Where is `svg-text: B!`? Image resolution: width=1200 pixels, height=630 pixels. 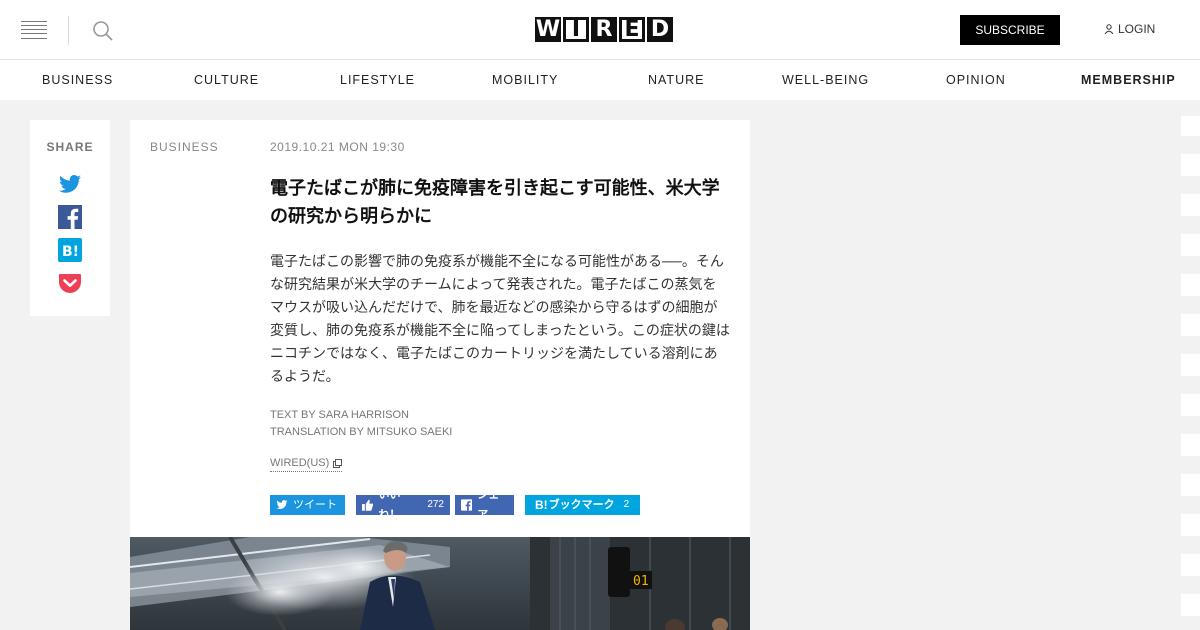 svg-text: B! is located at coordinates (70, 252).